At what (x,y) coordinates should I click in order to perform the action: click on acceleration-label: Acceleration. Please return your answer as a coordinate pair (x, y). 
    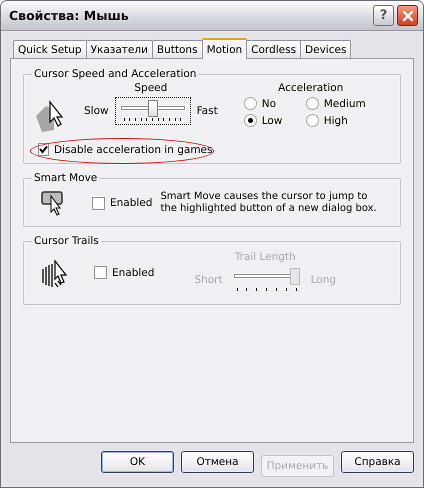
    Looking at the image, I should click on (311, 88).